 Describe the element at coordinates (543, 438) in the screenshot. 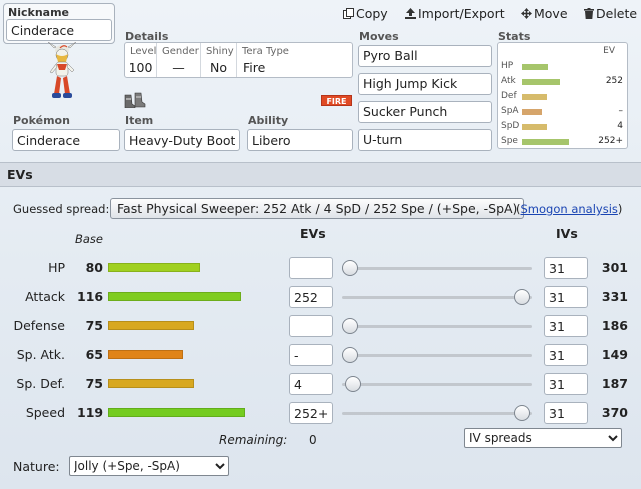

I see `iv-spreads-select: IV spreads` at that location.